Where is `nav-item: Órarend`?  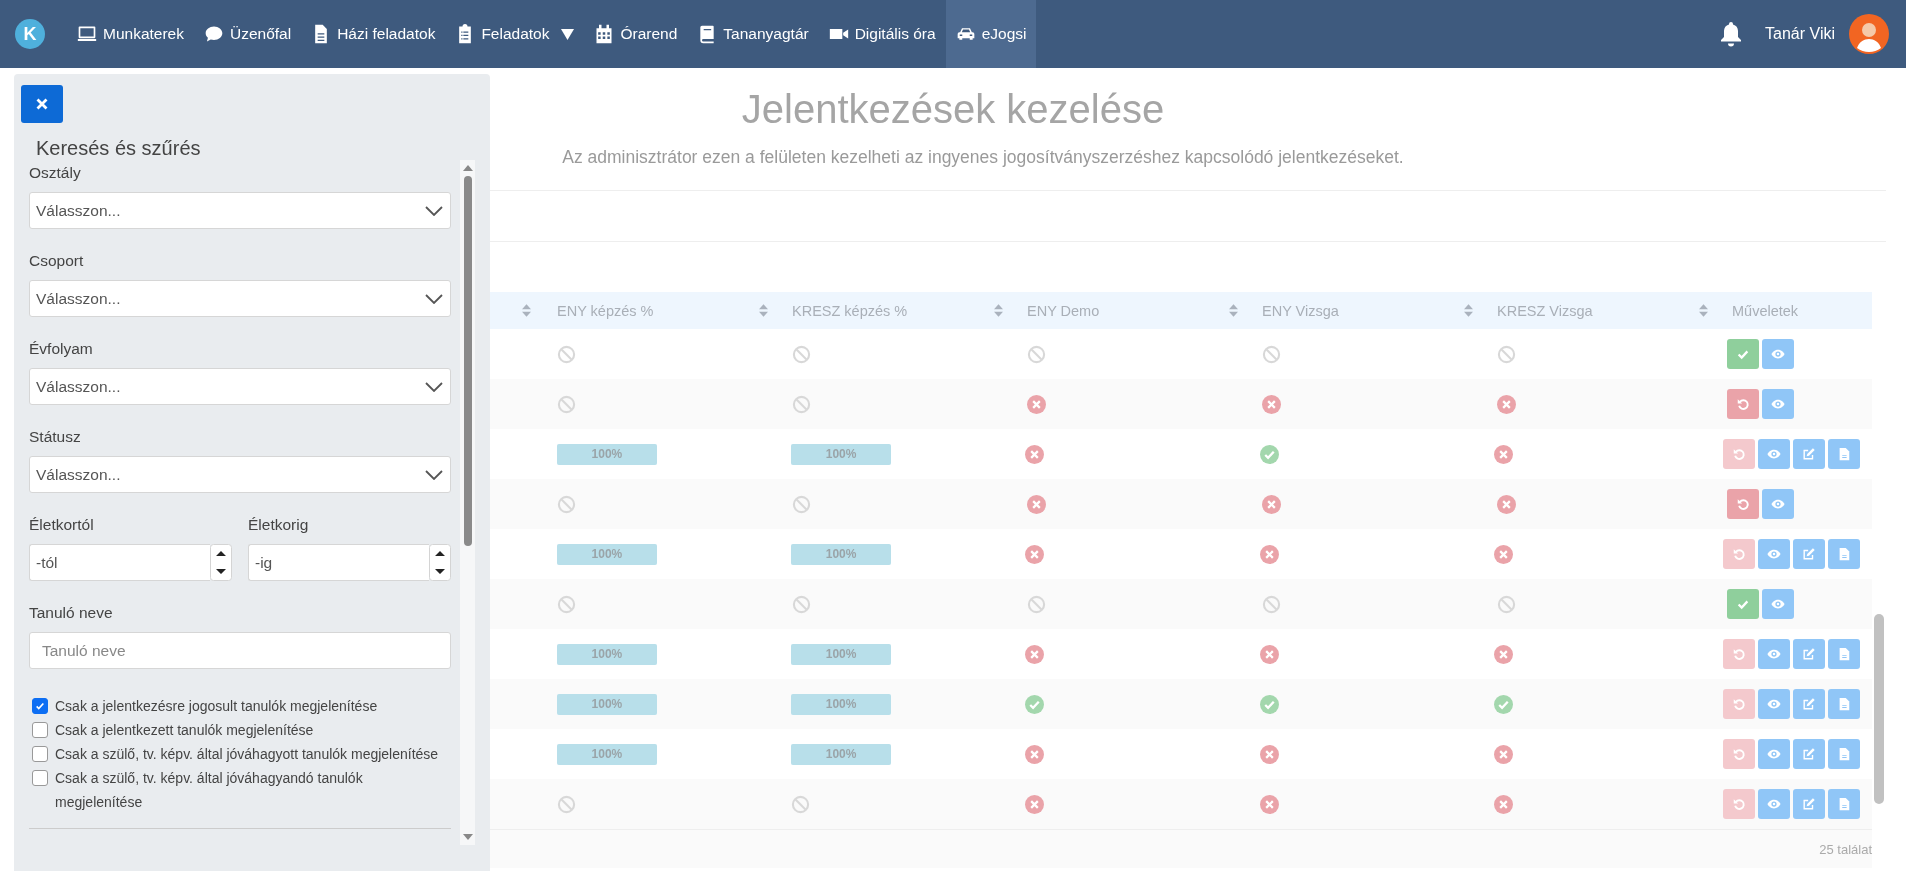
nav-item: Órarend is located at coordinates (636, 34).